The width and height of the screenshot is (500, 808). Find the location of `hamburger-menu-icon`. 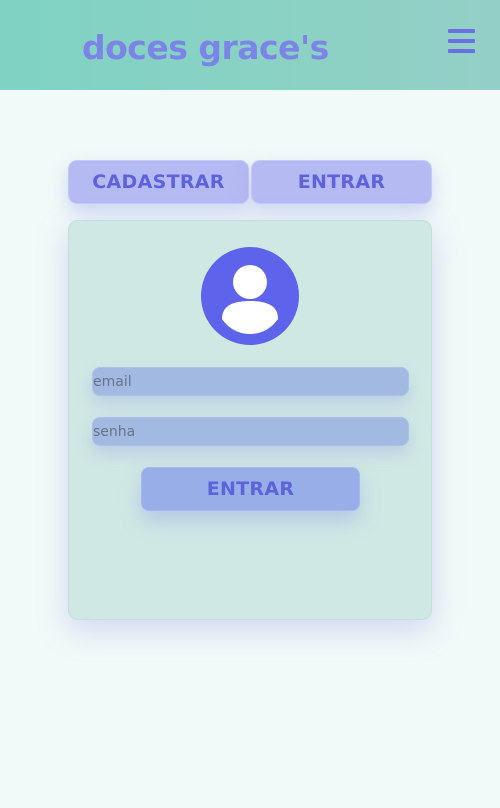

hamburger-menu-icon is located at coordinates (462, 41).